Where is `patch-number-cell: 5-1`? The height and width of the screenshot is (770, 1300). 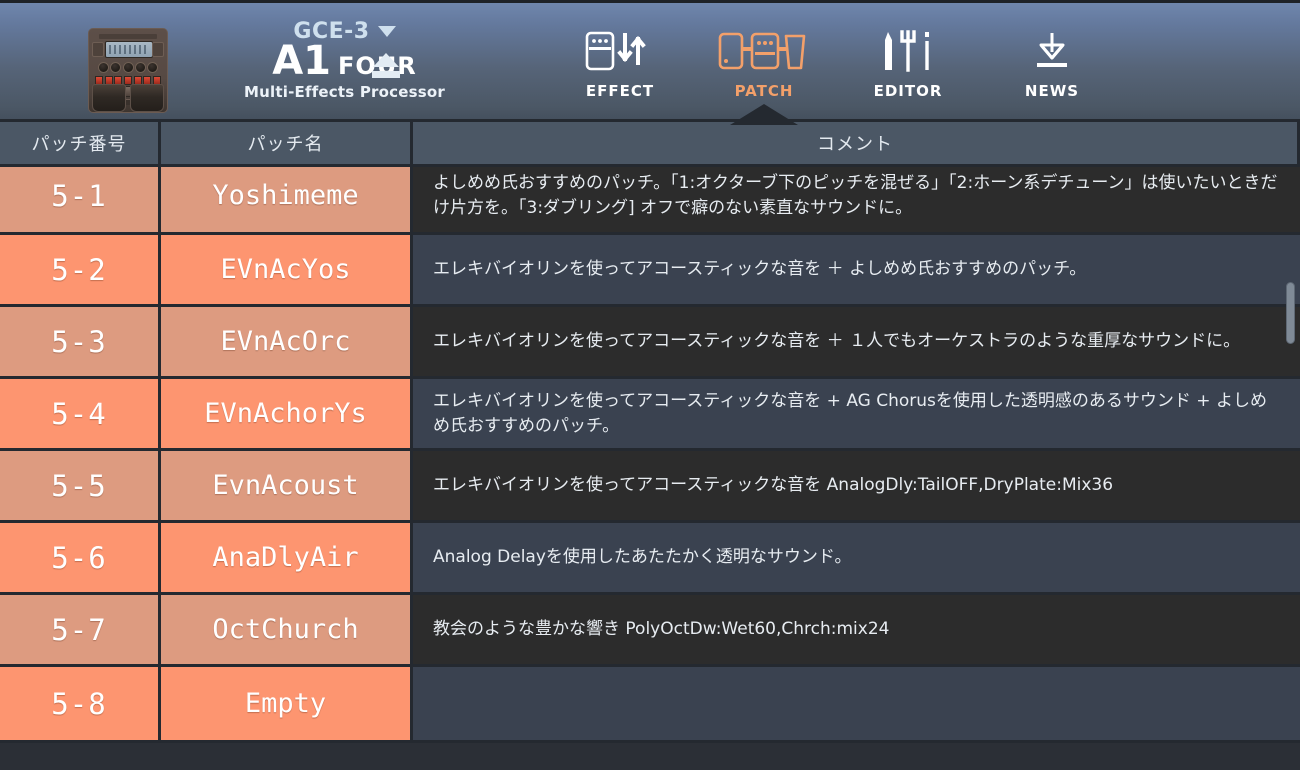 patch-number-cell: 5-1 is located at coordinates (80, 201).